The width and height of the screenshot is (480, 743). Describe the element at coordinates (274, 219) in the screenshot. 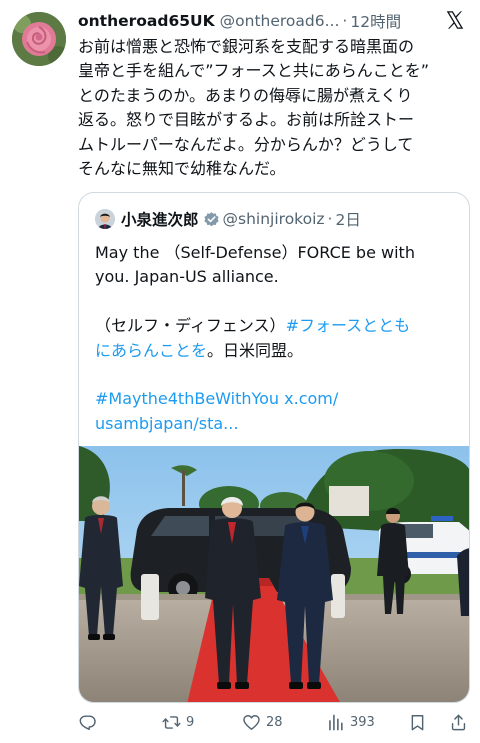

I see `quoted-user-handle: @shinjirokoiz` at that location.